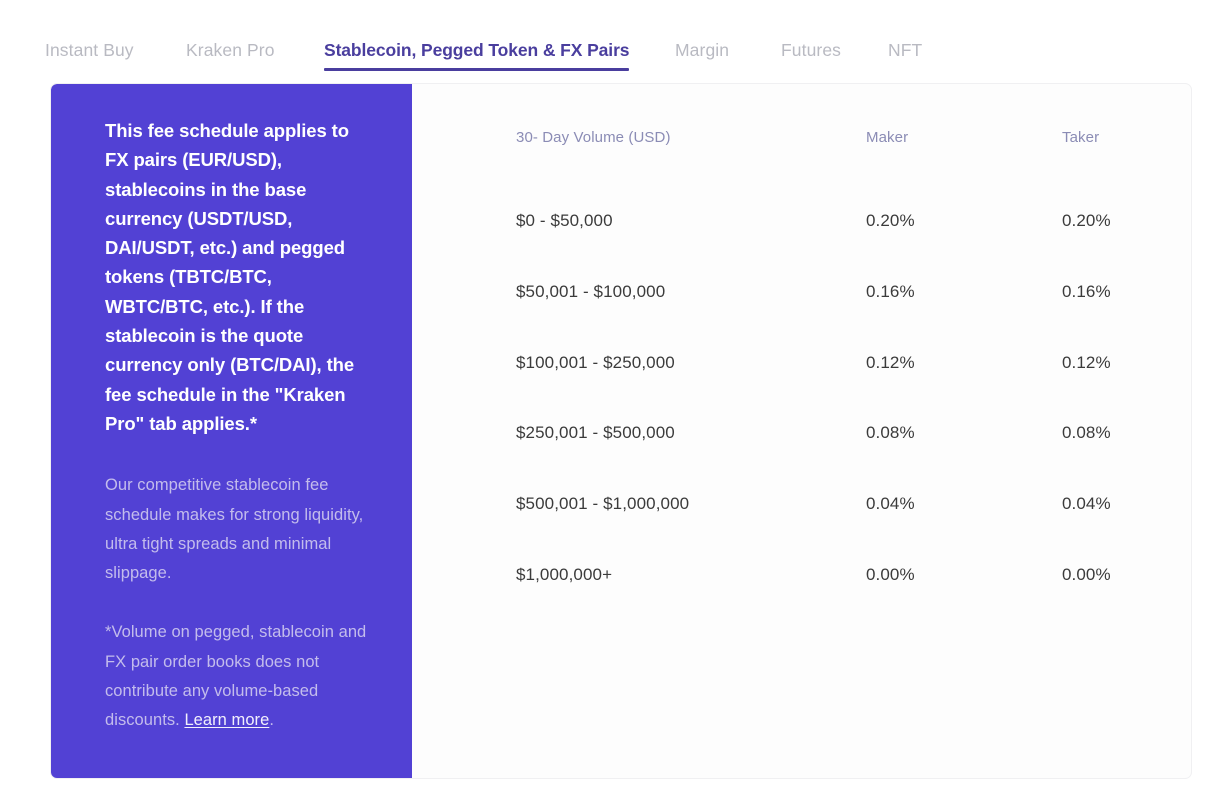  Describe the element at coordinates (595, 362) in the screenshot. I see `cell-volume: $100,001 - $250,000` at that location.